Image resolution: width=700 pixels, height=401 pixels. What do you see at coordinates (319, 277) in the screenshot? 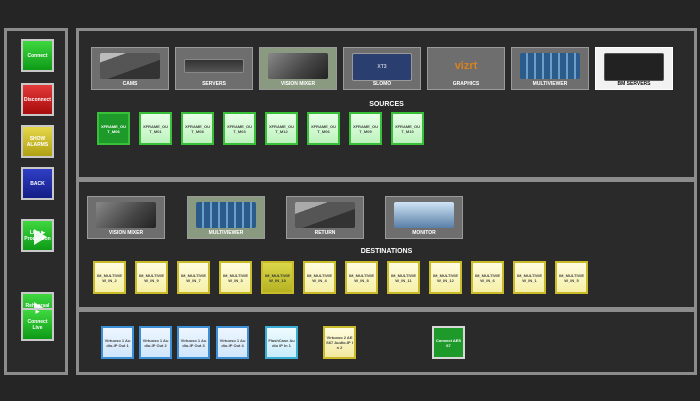
I see `destination-tile: IM_MULTIVIE W_IN_4` at bounding box center [319, 277].